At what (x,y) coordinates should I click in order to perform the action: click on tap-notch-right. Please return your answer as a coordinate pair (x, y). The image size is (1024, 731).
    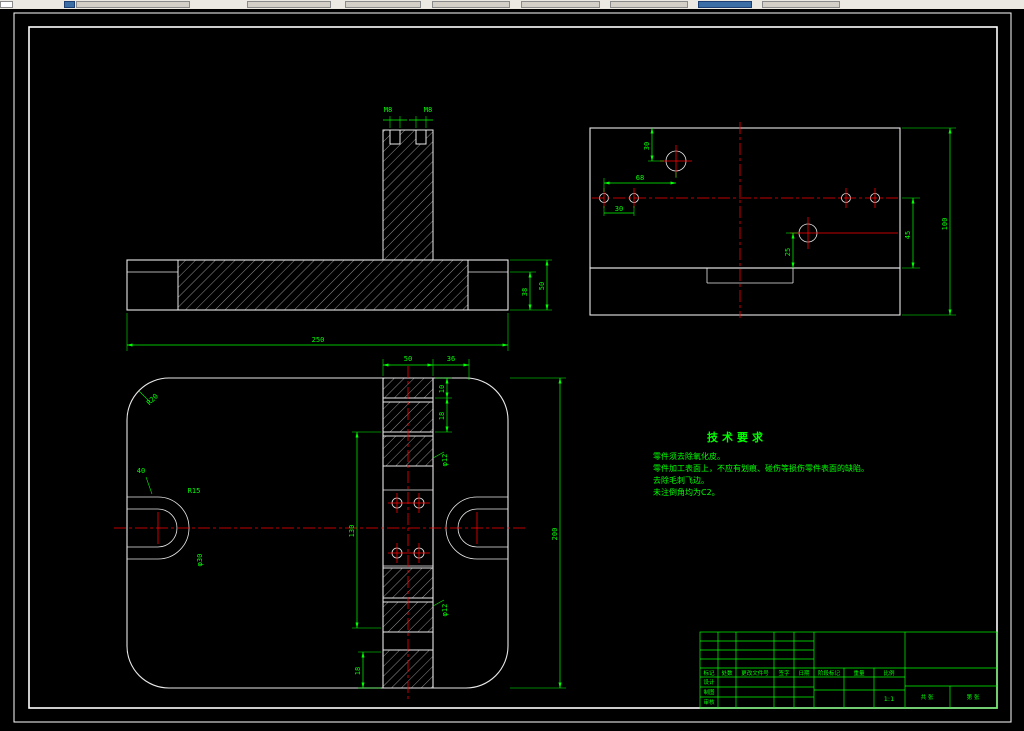
    Looking at the image, I should click on (421, 137).